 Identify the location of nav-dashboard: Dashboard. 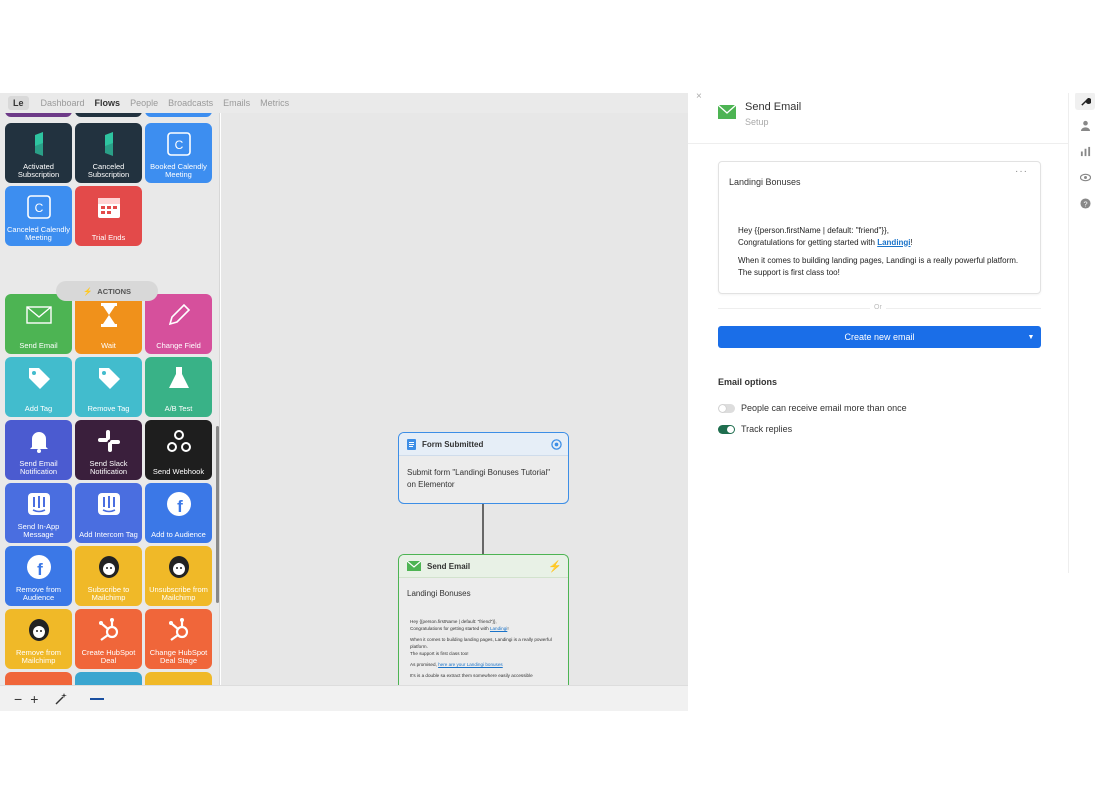
(63, 103).